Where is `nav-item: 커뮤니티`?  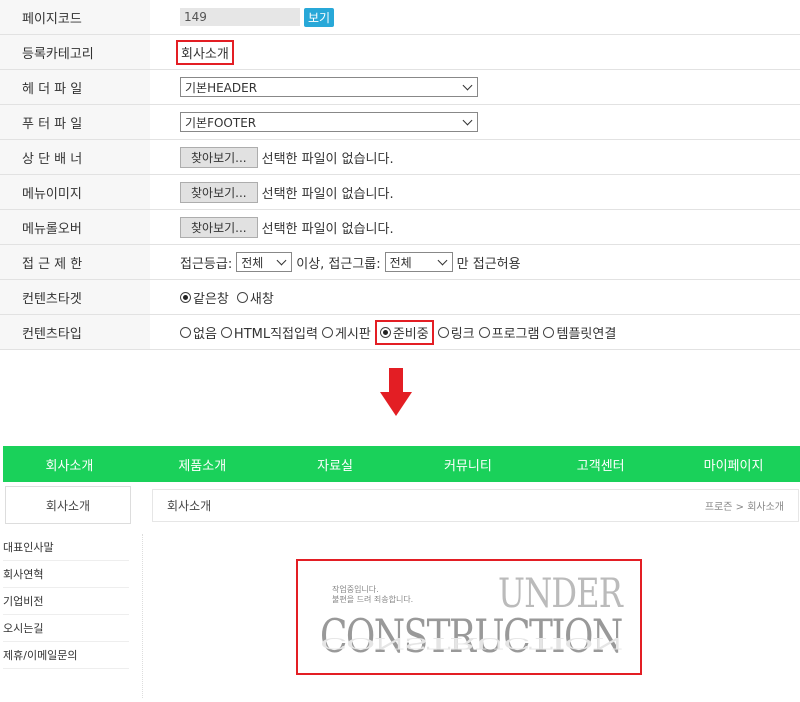
nav-item: 커뮤니티 is located at coordinates (467, 464).